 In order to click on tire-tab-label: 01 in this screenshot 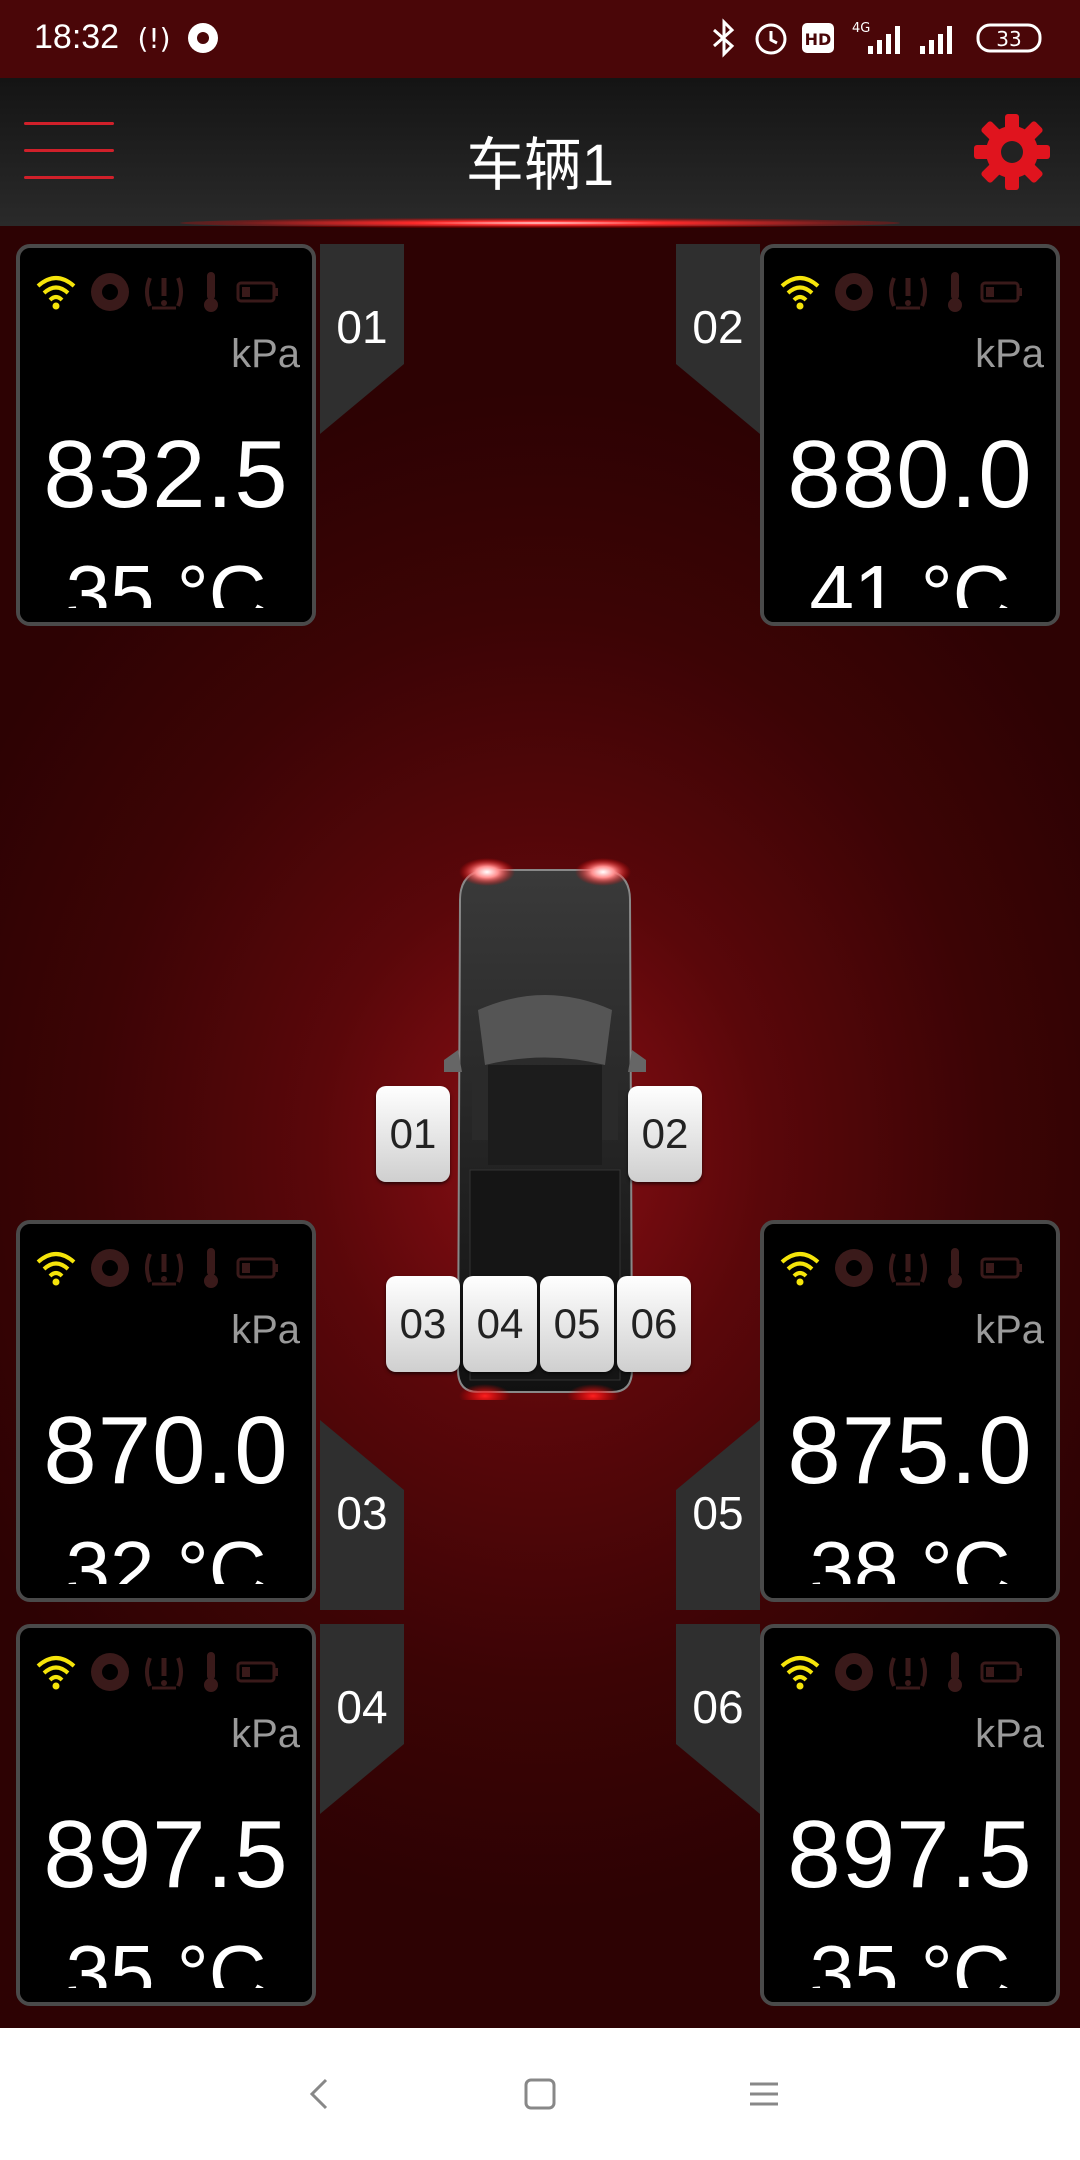, I will do `click(362, 327)`.